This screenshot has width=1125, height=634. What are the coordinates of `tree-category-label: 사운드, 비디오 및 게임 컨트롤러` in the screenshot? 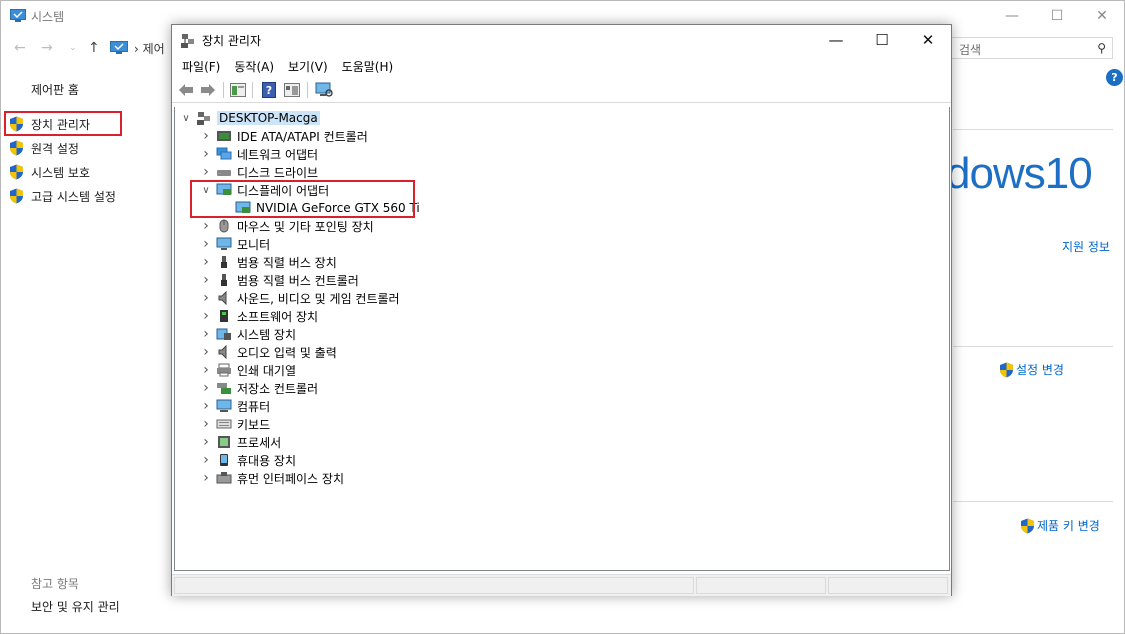 It's located at (318, 298).